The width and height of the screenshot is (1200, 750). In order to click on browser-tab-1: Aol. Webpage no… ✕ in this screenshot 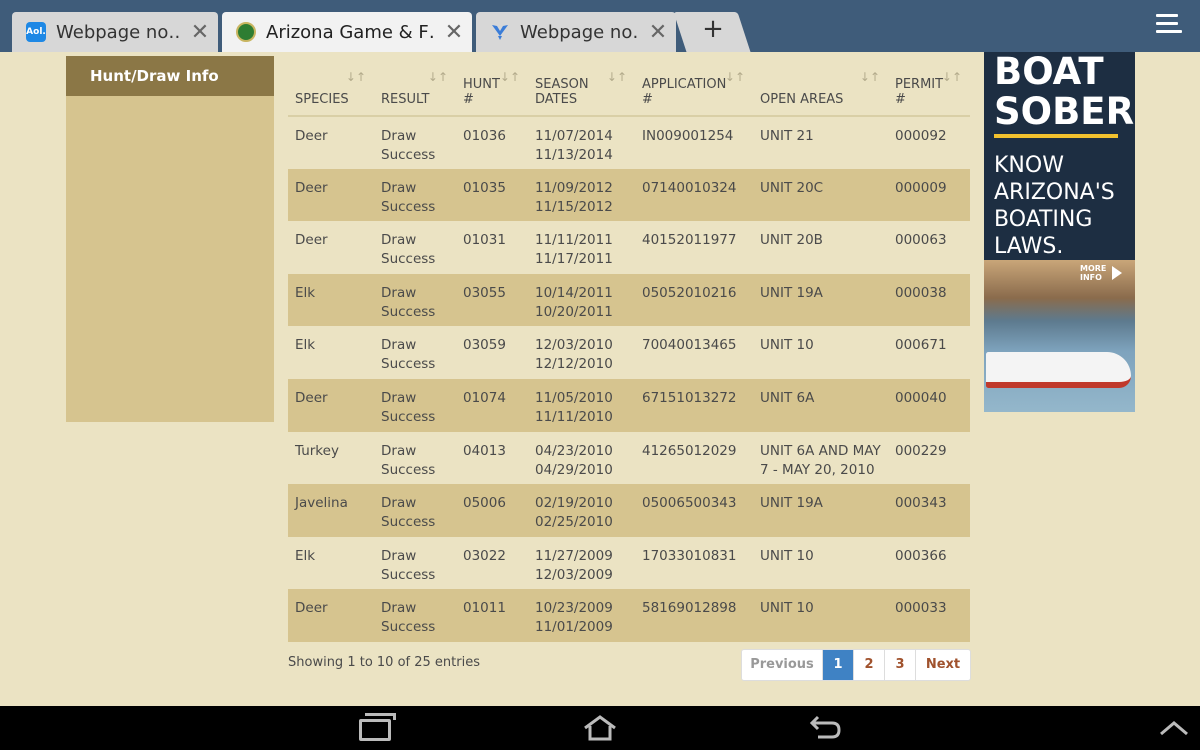, I will do `click(115, 32)`.